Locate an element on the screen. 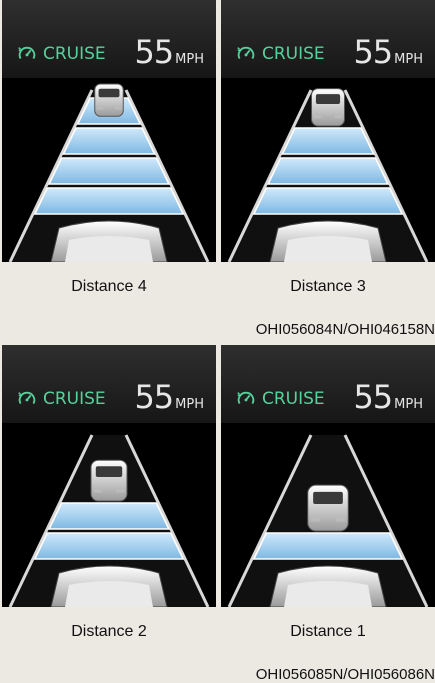  distance-caption: Distance 2 is located at coordinates (109, 631).